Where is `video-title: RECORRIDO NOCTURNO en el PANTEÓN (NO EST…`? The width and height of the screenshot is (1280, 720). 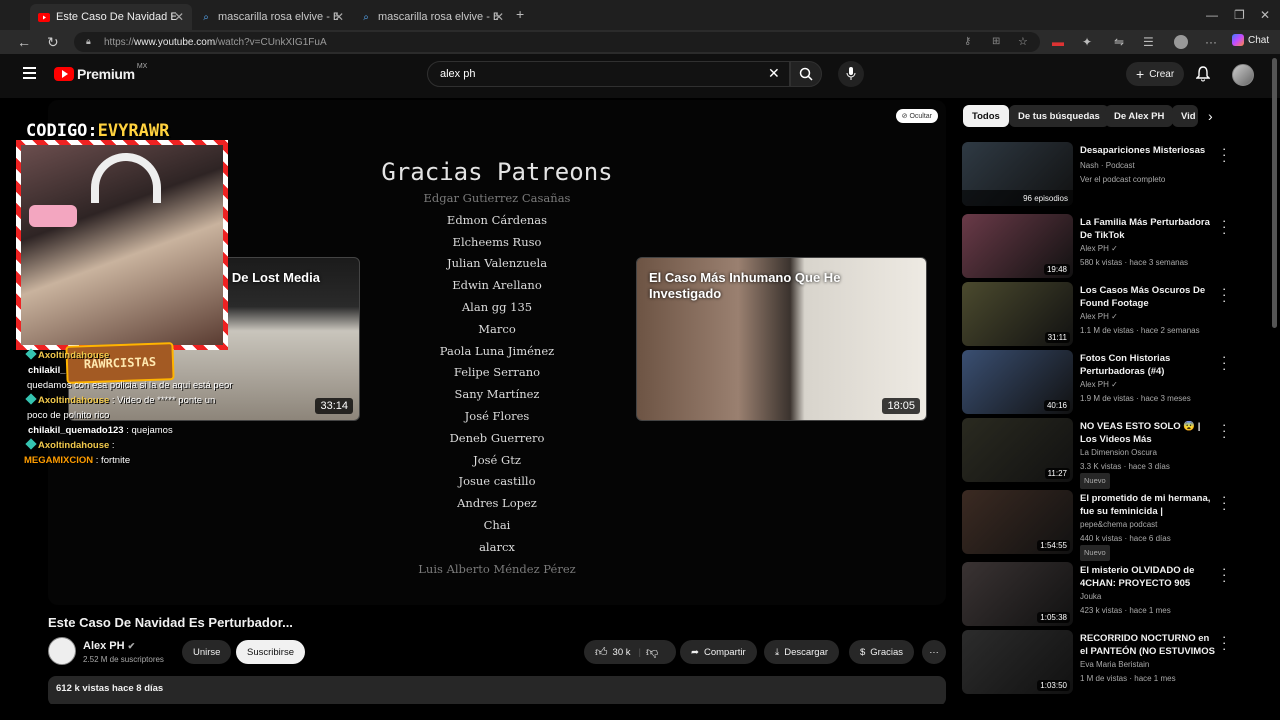
video-title: RECORRIDO NOCTURNO en el PANTEÓN (NO EST… is located at coordinates (1148, 646).